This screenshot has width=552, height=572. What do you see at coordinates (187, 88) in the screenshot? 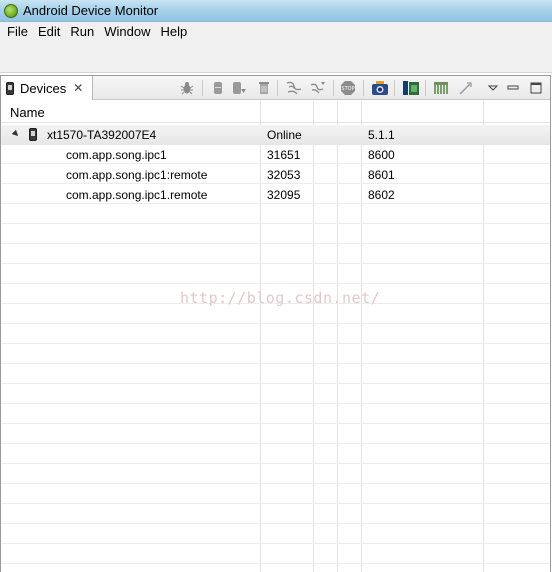
I see `debug-process-icon` at bounding box center [187, 88].